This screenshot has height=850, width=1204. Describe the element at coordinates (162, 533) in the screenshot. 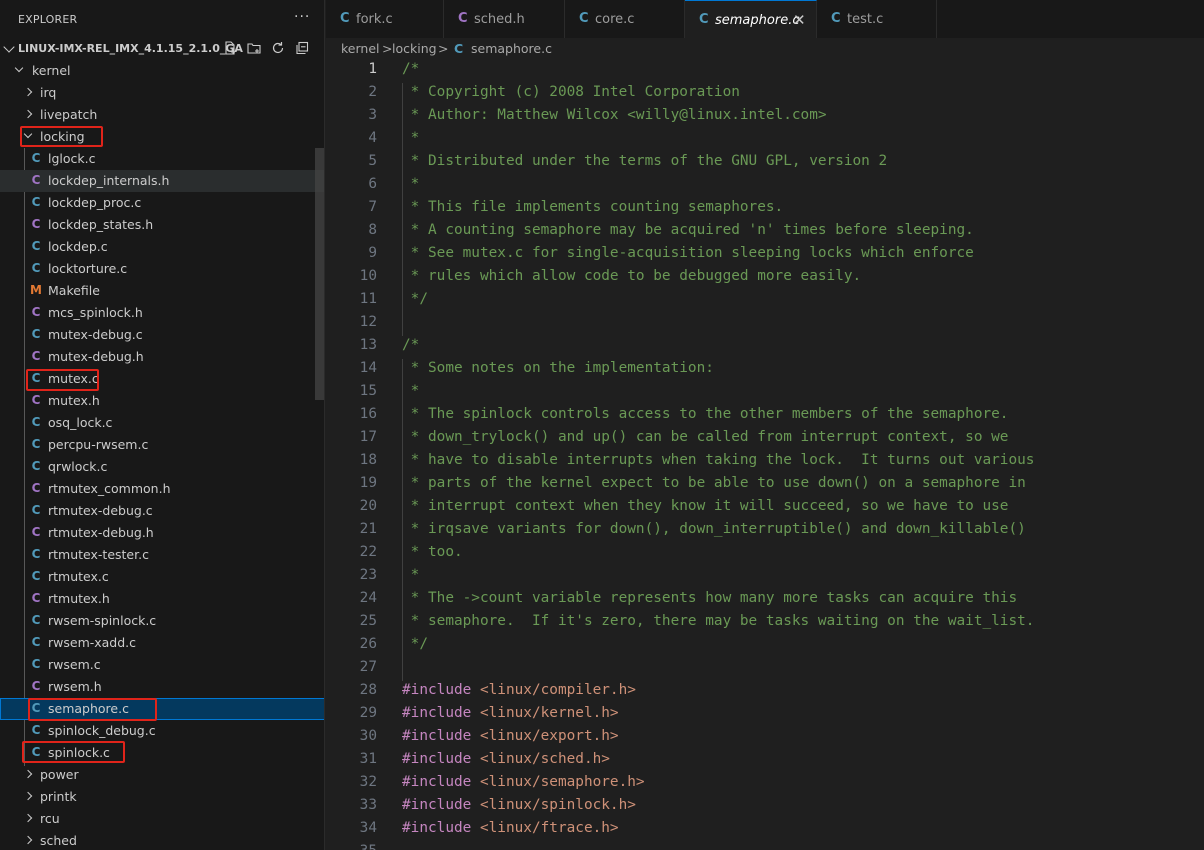

I see `file-row: Crtmutex-debug.h` at that location.